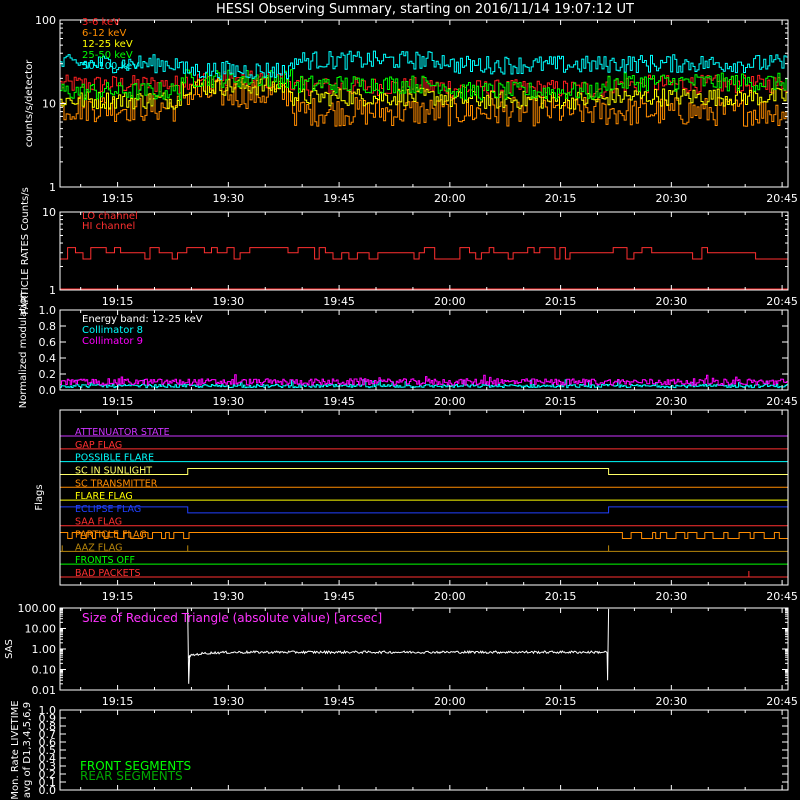  What do you see at coordinates (782, 596) in the screenshot?
I see `flags-xtick-label: 20:45` at bounding box center [782, 596].